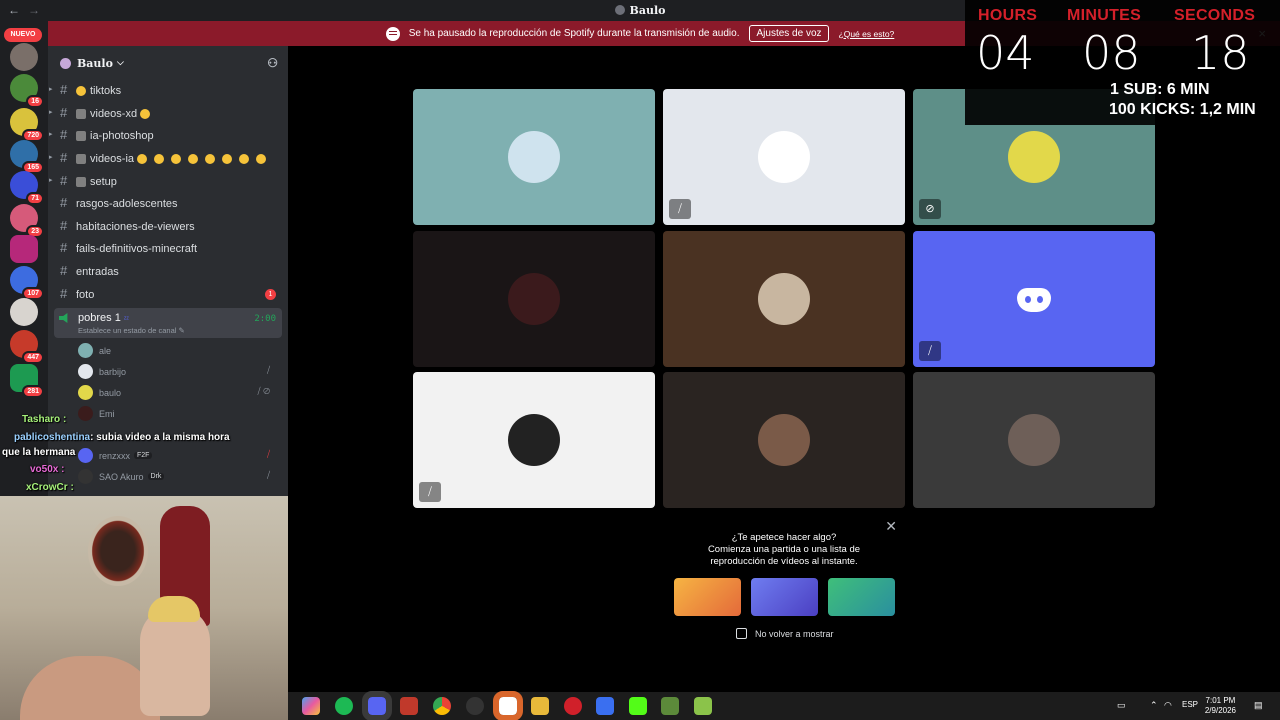 The width and height of the screenshot is (1280, 720). Describe the element at coordinates (168, 294) in the screenshot. I see `channel-foto: # foto 1` at that location.